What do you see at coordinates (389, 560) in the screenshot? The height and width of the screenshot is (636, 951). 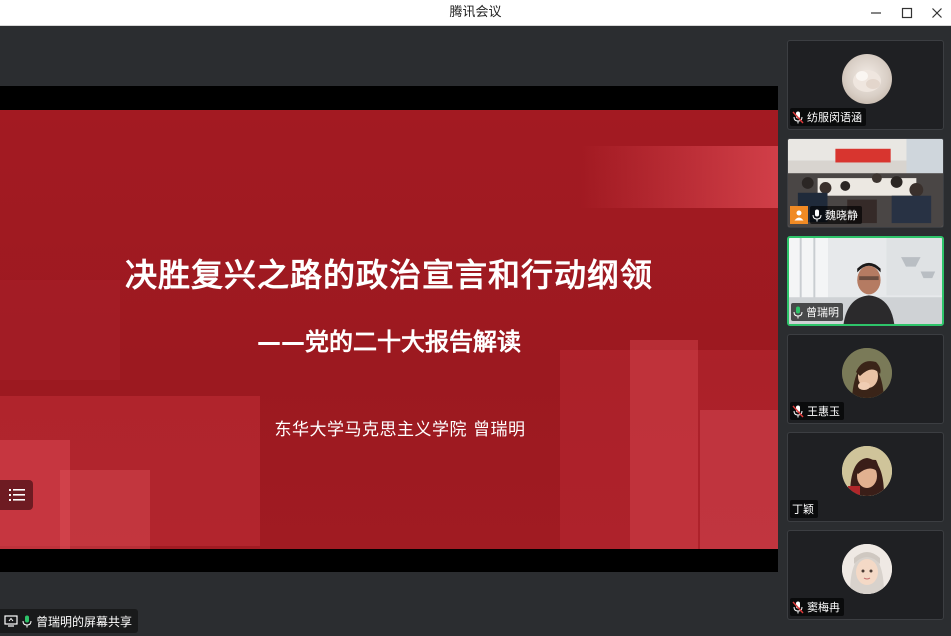 I see `letterbox-bottom` at bounding box center [389, 560].